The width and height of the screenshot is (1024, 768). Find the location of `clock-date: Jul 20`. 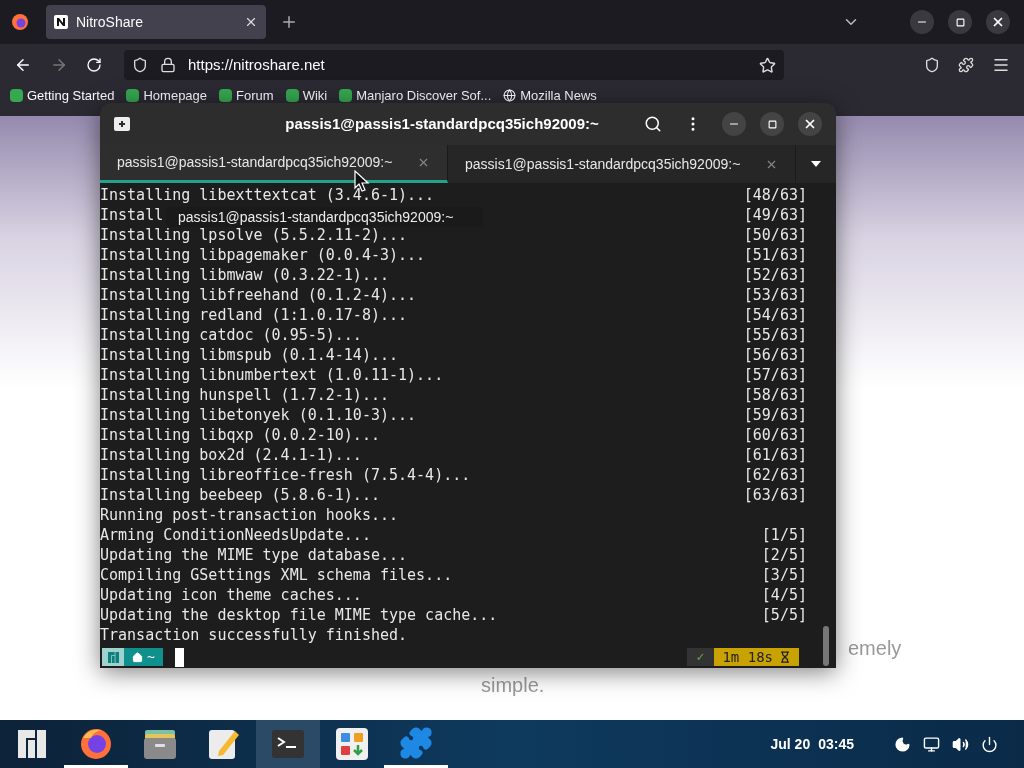

clock-date: Jul 20 is located at coordinates (790, 744).